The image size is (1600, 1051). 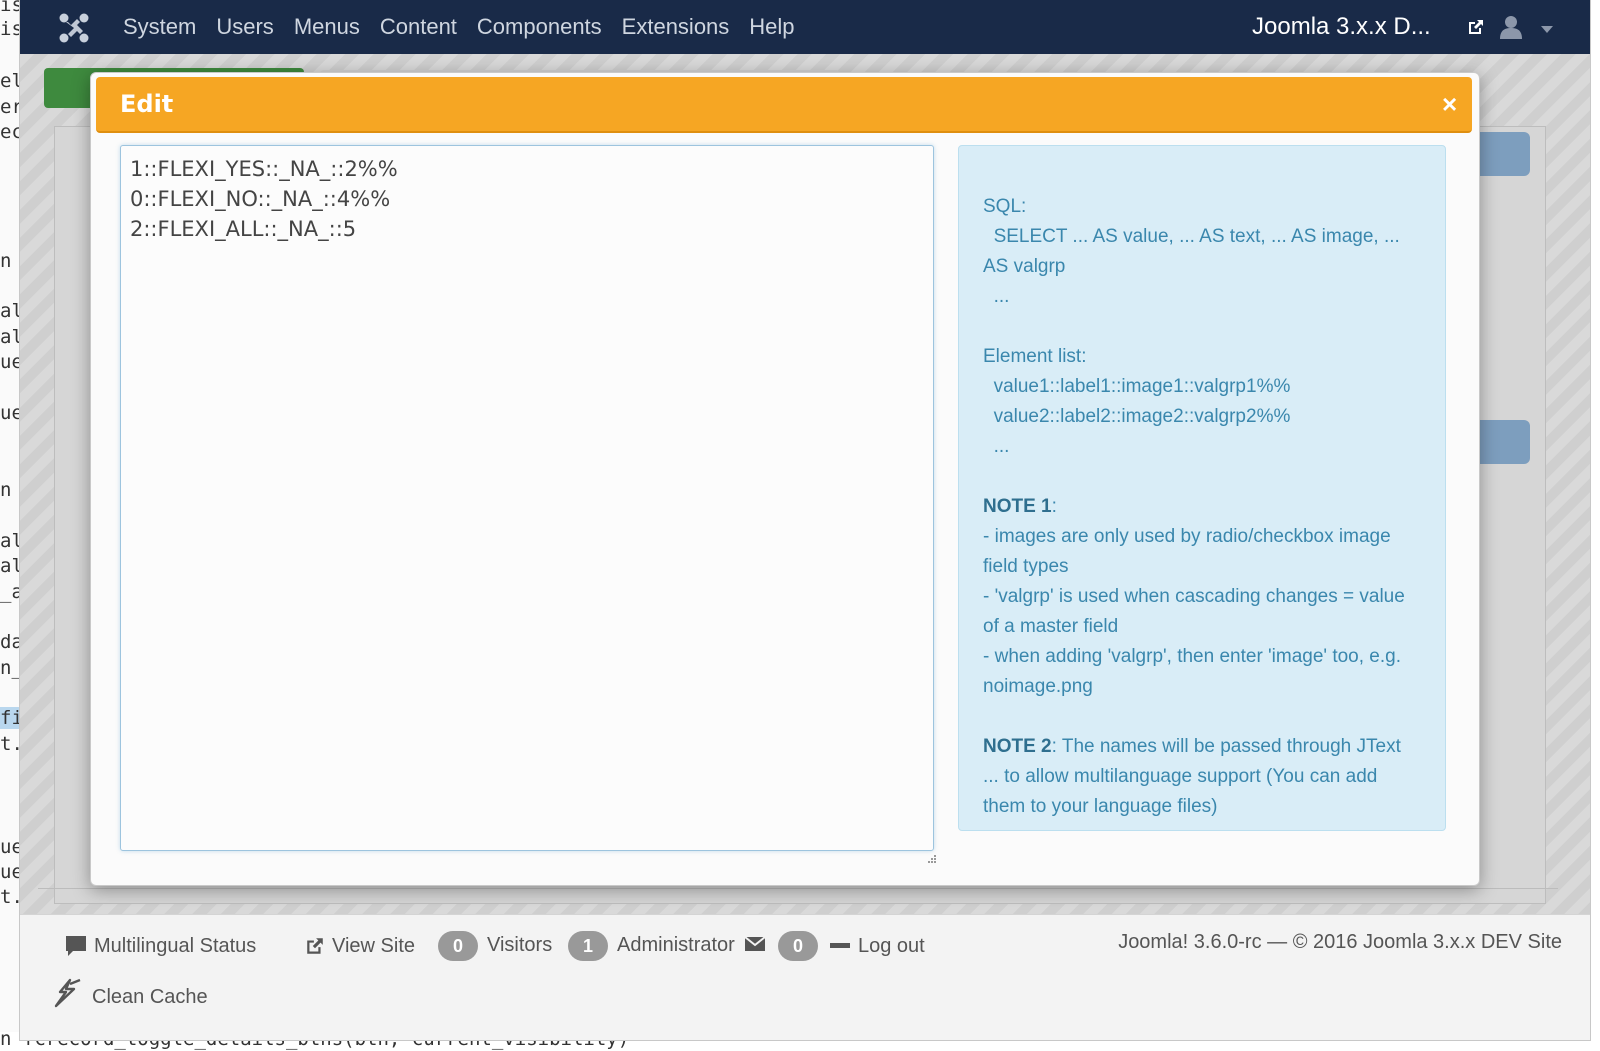 I want to click on code-fragment: da, so click(x=10, y=642).